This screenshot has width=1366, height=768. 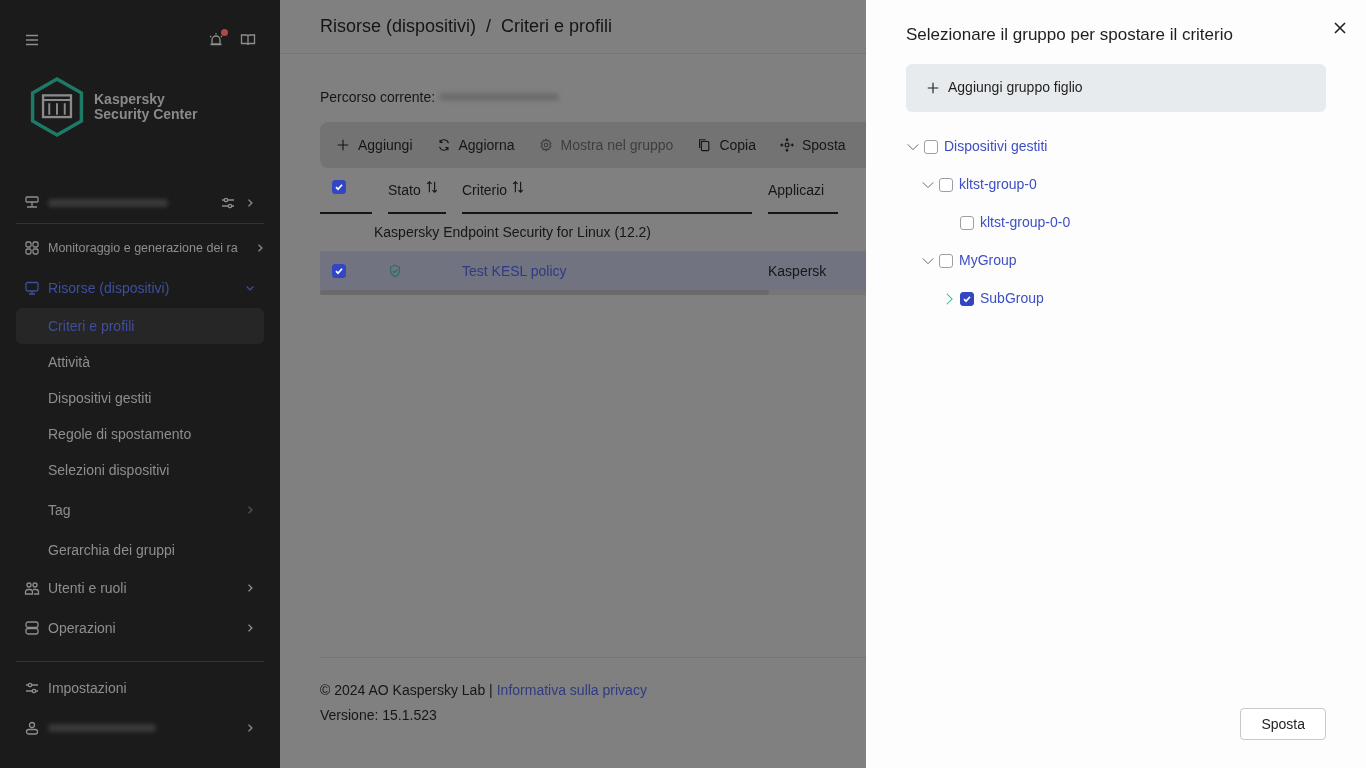 What do you see at coordinates (140, 588) in the screenshot?
I see `nav-item: Utenti e ruoli` at bounding box center [140, 588].